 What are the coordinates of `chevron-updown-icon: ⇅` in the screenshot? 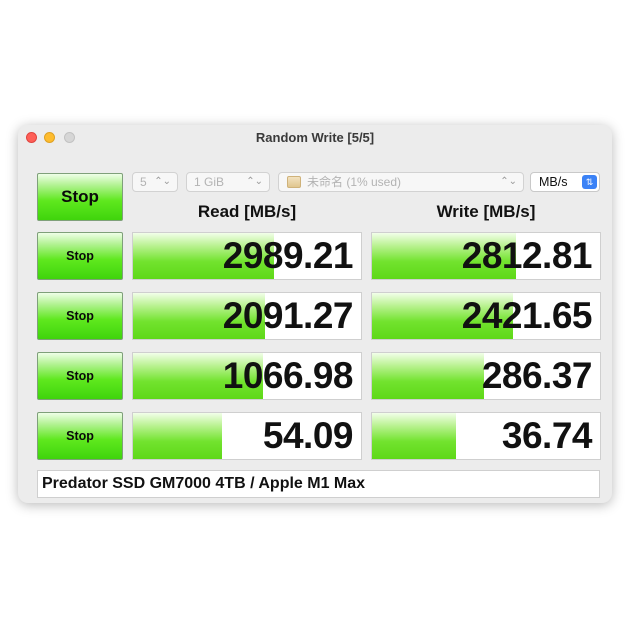 It's located at (589, 182).